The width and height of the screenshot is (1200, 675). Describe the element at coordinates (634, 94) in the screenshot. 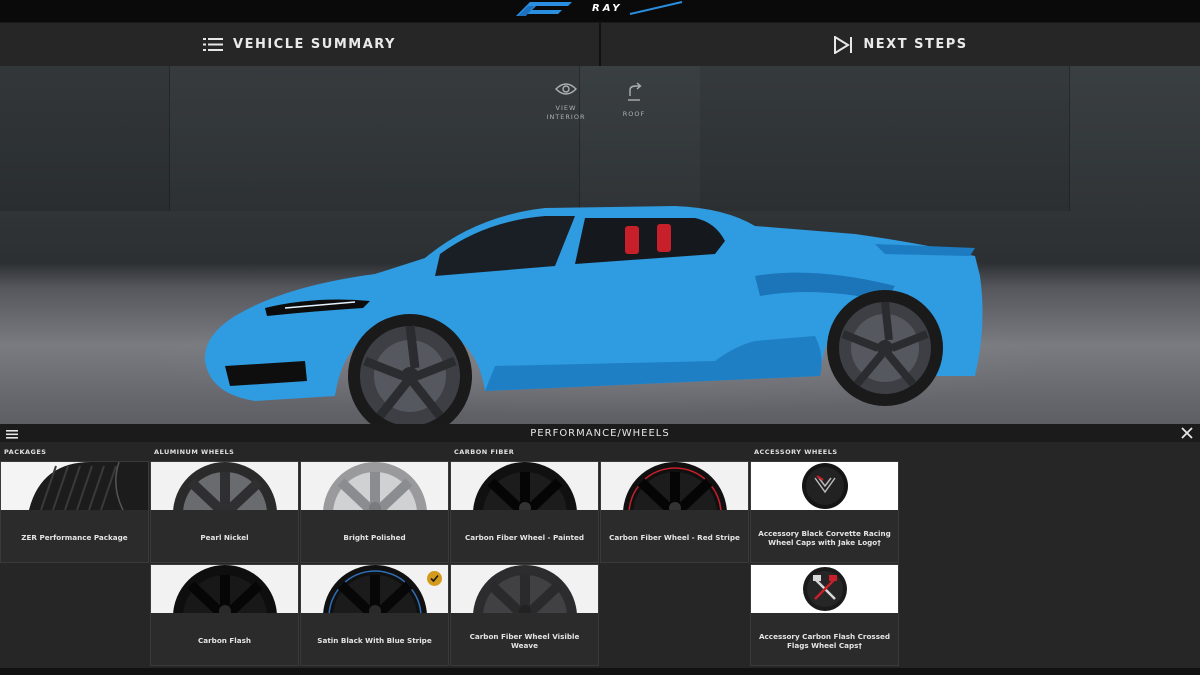

I see `roof-icon` at that location.